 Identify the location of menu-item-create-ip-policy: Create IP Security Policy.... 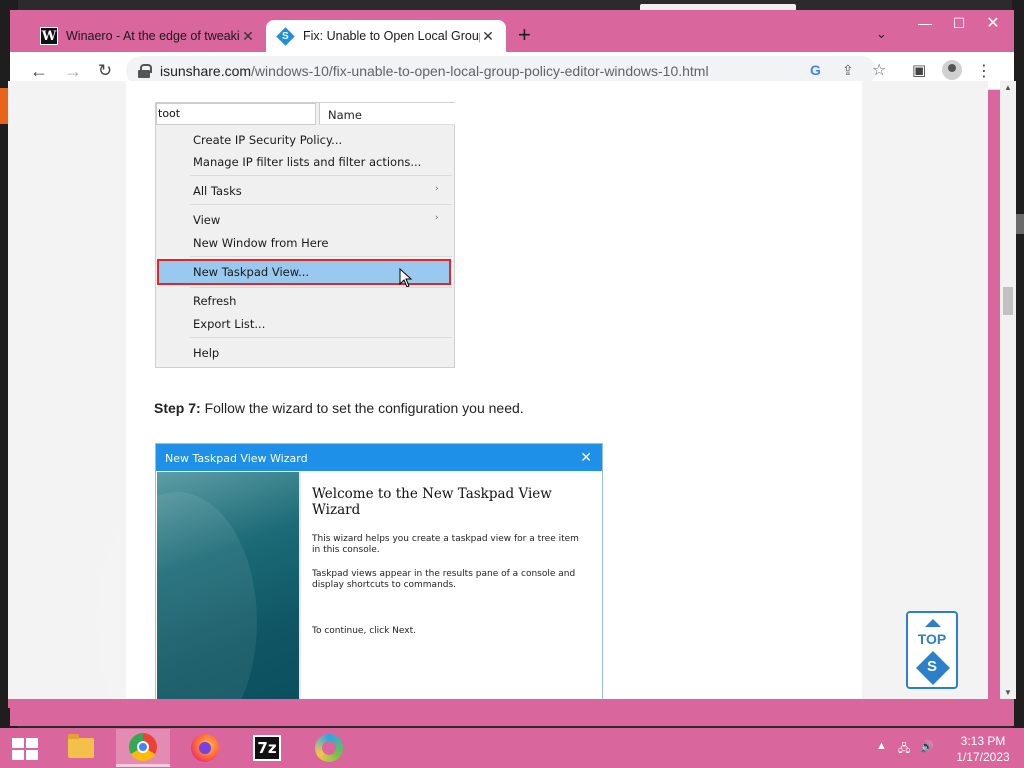
(268, 140).